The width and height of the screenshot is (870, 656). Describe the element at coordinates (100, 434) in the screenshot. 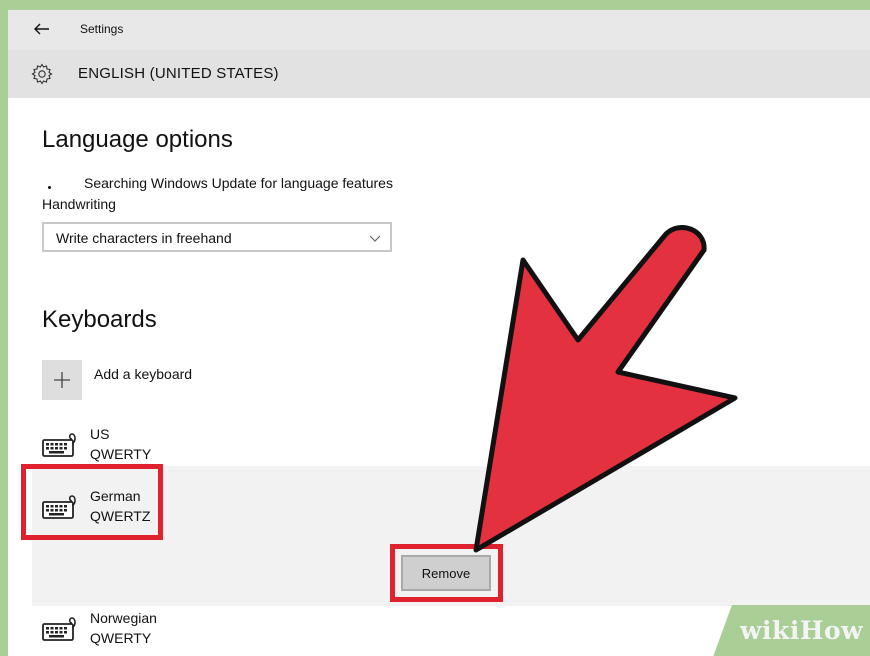

I see `keyboard-name: US` at that location.